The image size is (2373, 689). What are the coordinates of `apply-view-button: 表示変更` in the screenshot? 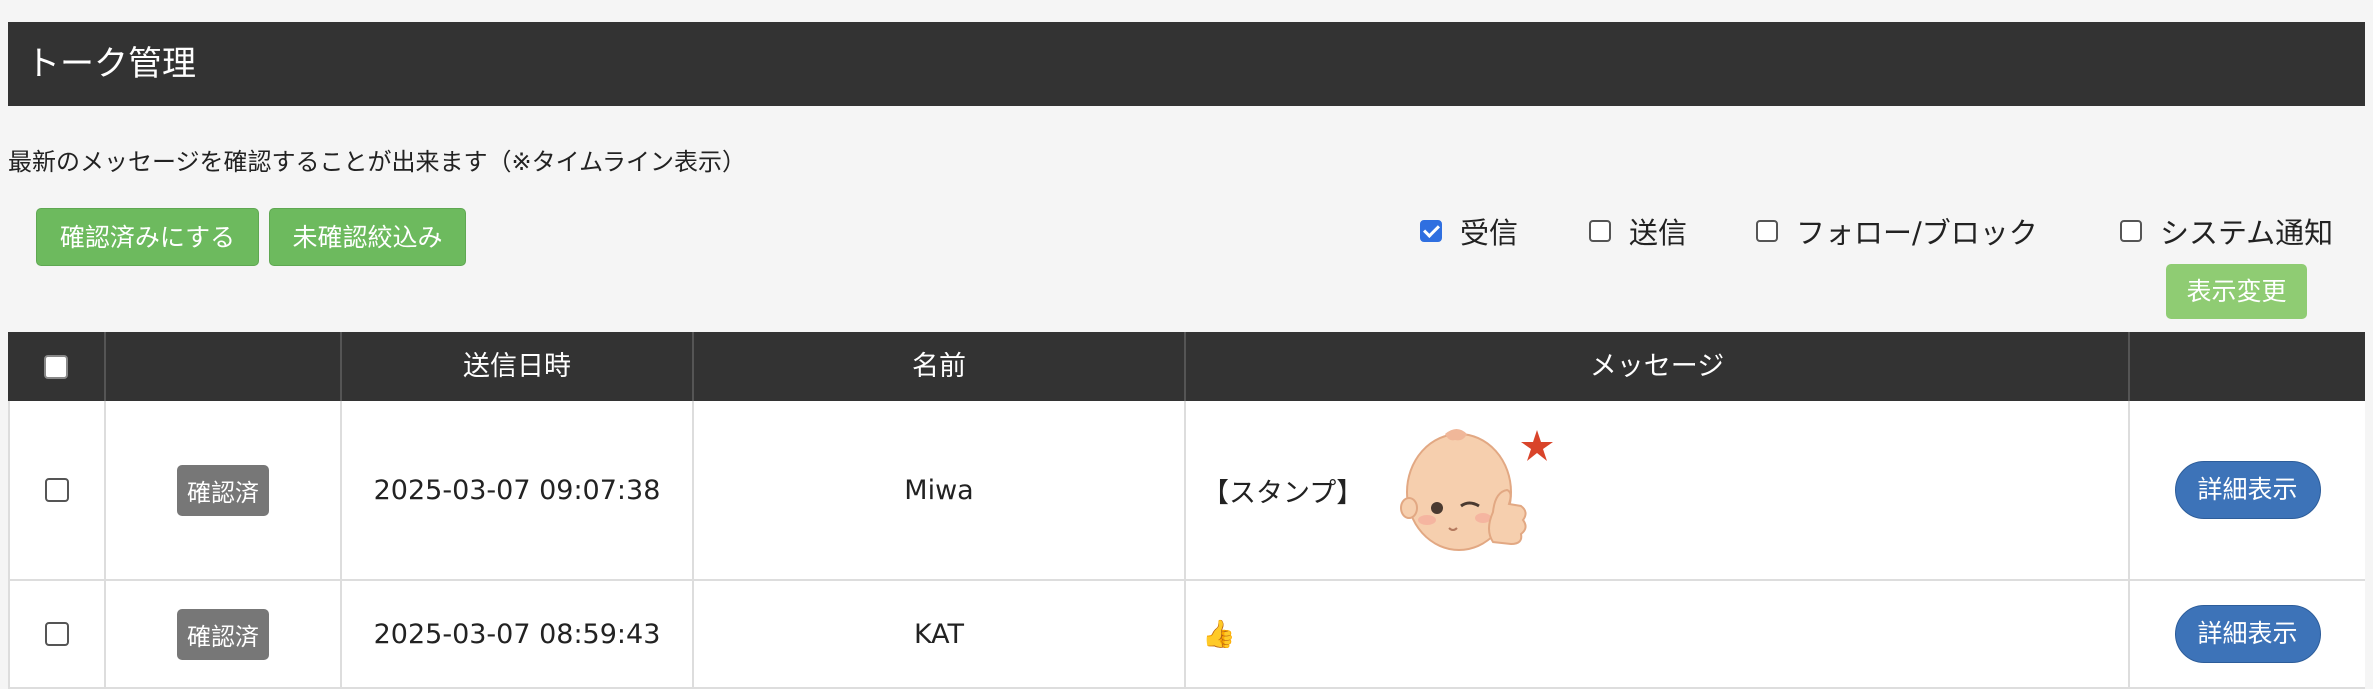 It's located at (2236, 291).